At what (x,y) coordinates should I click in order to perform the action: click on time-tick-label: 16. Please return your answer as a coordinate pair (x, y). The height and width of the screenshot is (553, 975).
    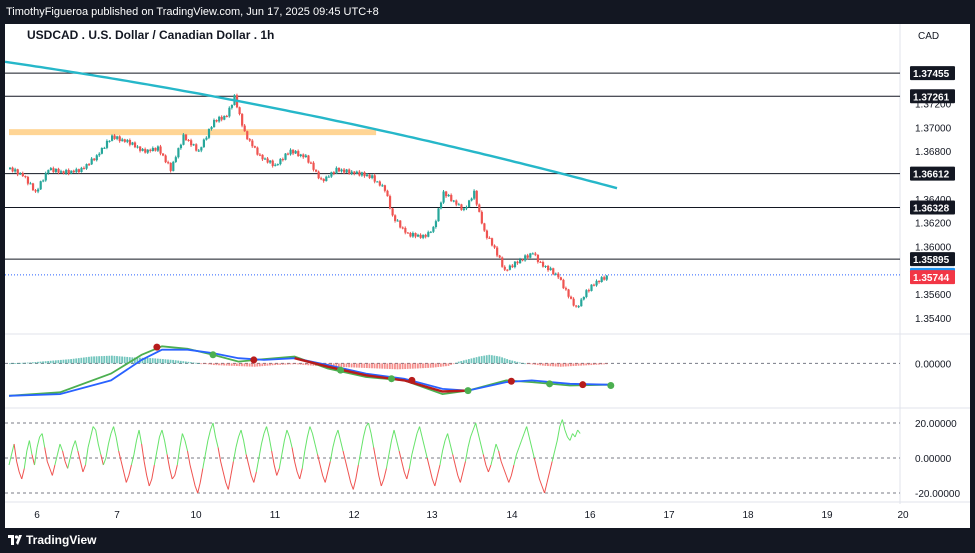
    Looking at the image, I should click on (590, 515).